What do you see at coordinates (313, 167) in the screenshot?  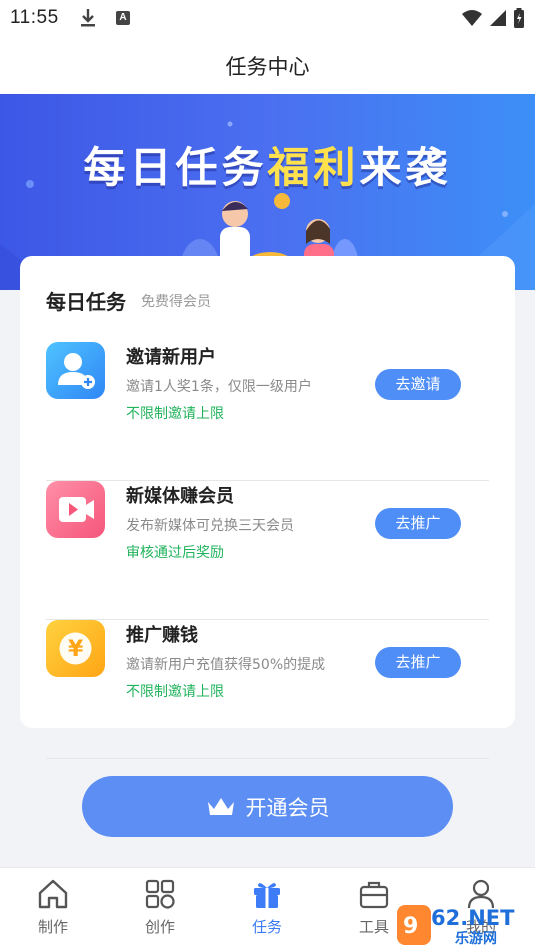 I see `banner-title-highlight: 福利` at bounding box center [313, 167].